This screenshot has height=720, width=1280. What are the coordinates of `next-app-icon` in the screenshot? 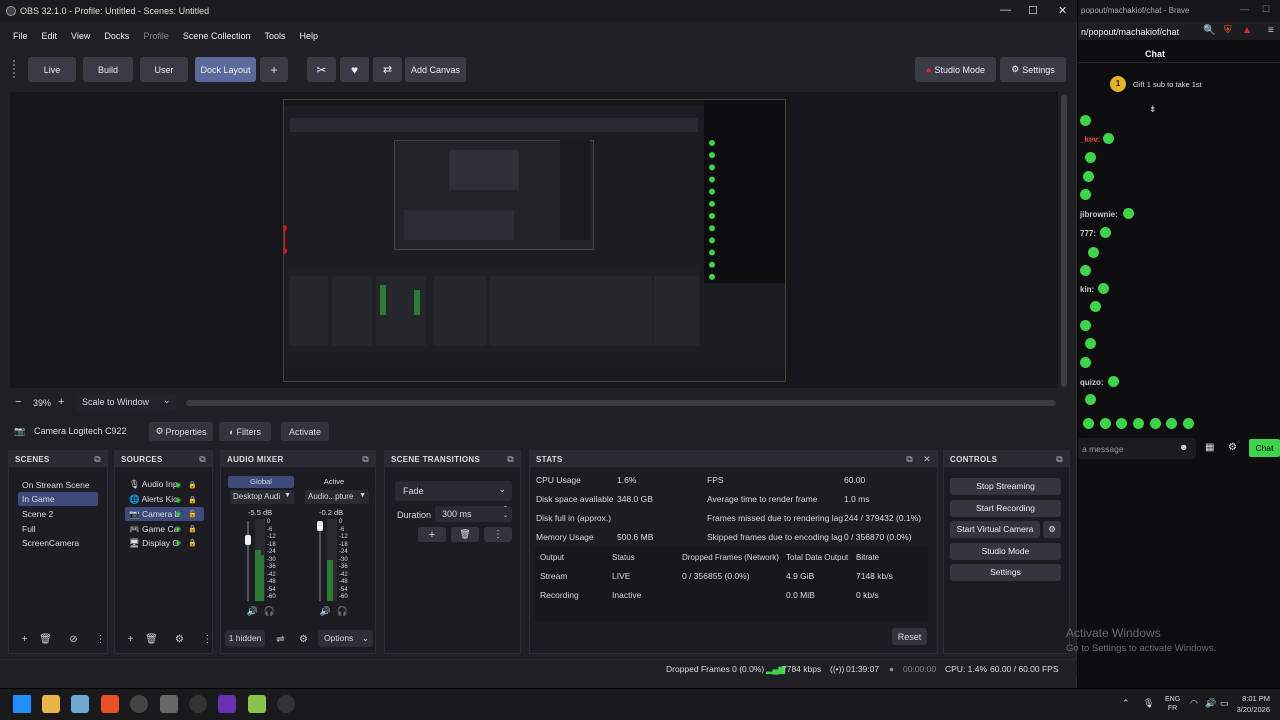 It's located at (227, 704).